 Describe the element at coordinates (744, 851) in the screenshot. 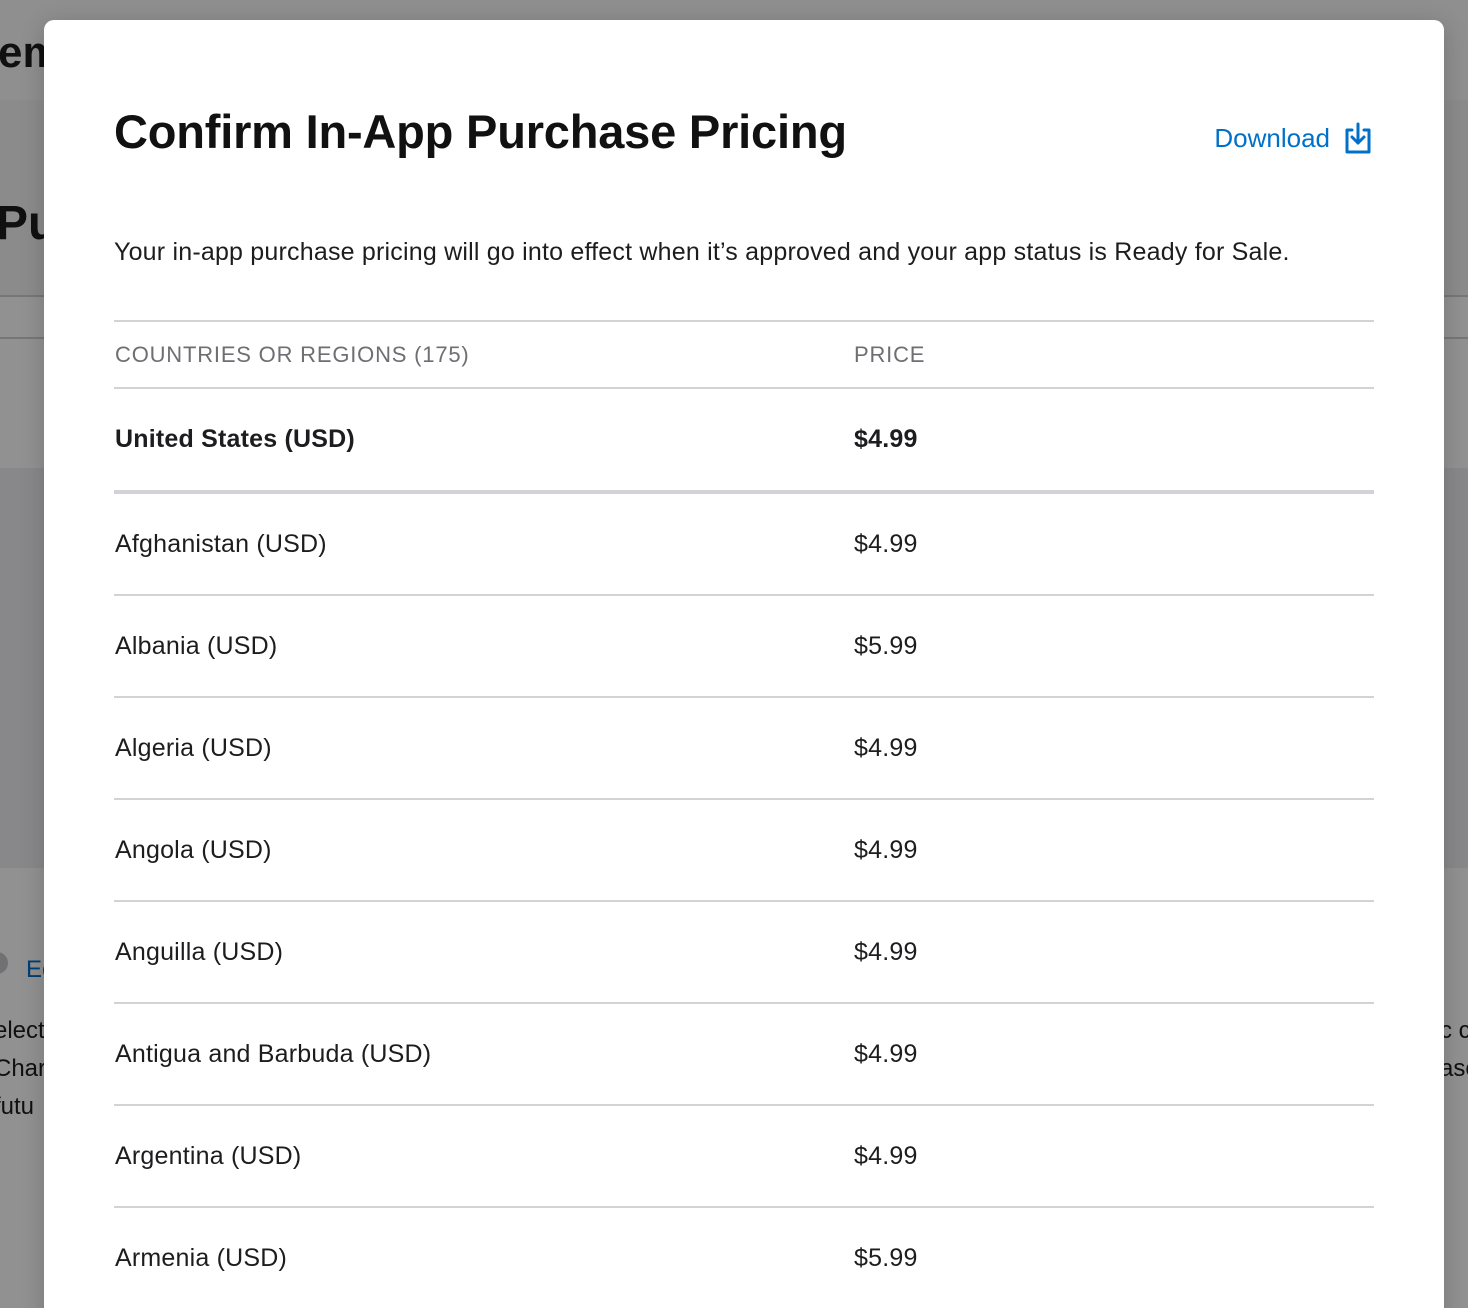

I see `table-row: Angola (USD) $4.99` at that location.